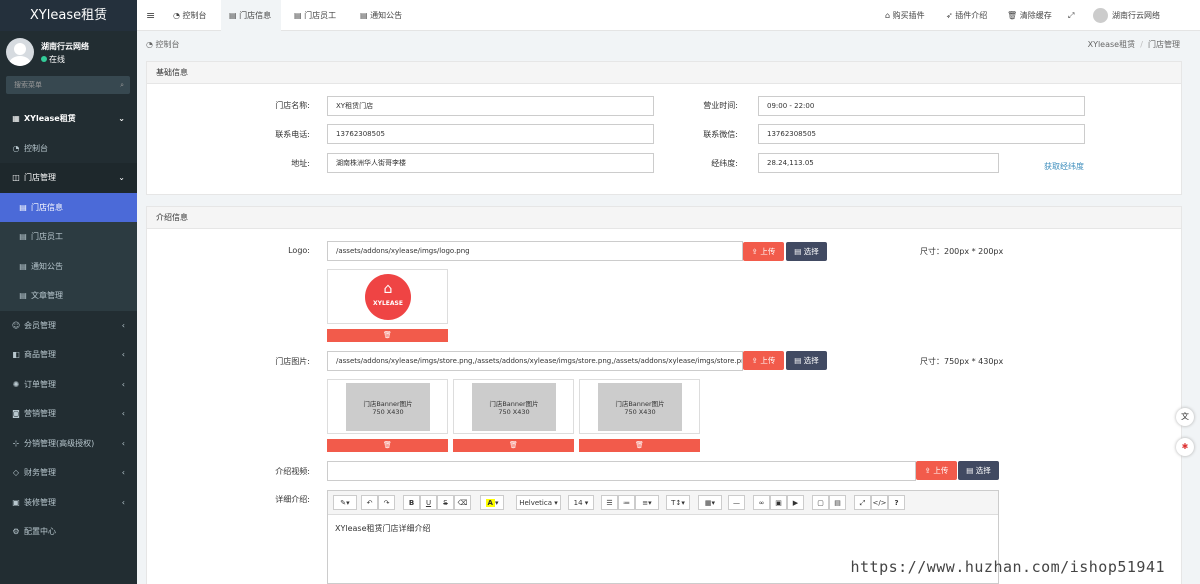 The image size is (1200, 584). I want to click on sidebar-item: ☺ 会员管理 ‹, so click(68, 326).